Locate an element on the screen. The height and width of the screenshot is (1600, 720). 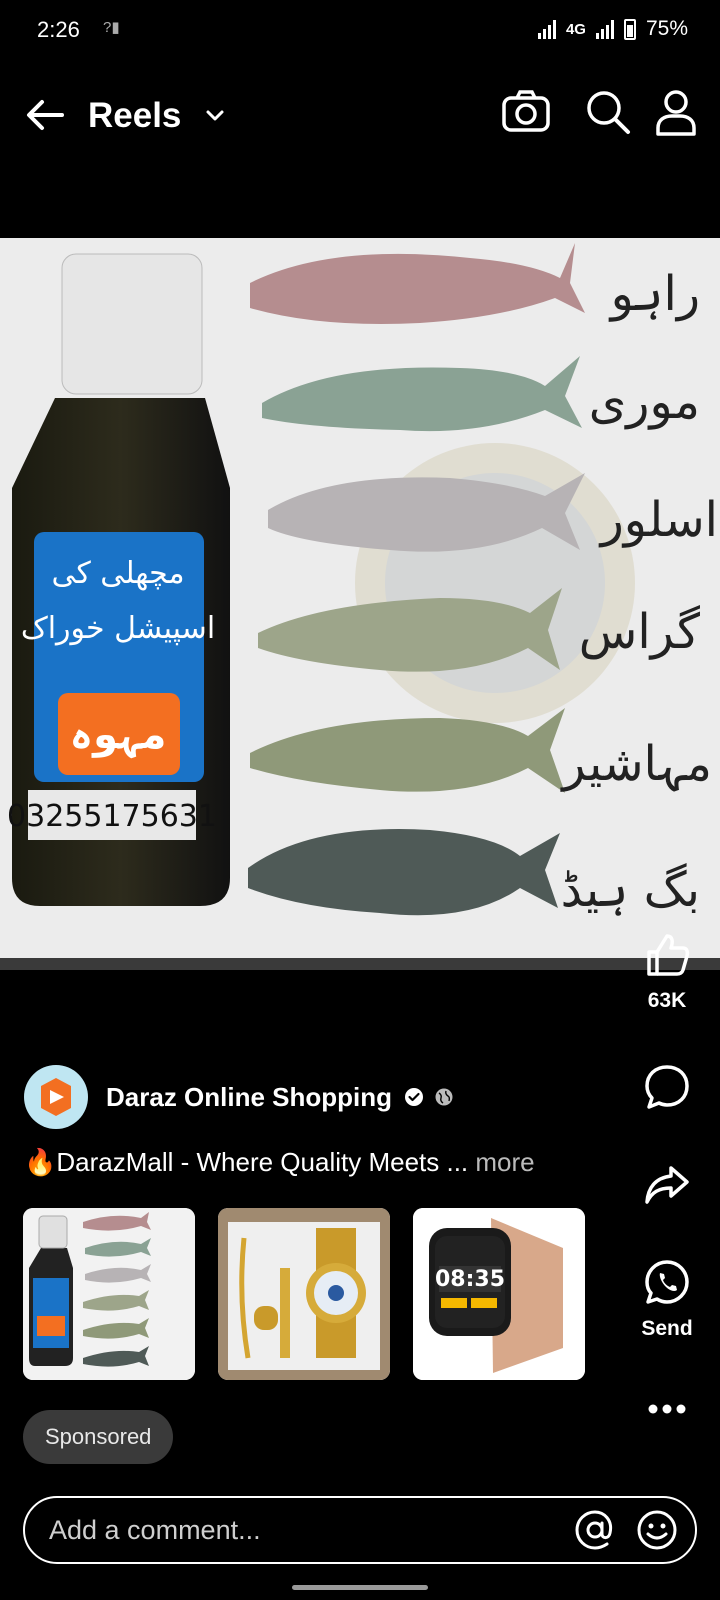
fish-name-4: گراس is located at coordinates (639, 632).